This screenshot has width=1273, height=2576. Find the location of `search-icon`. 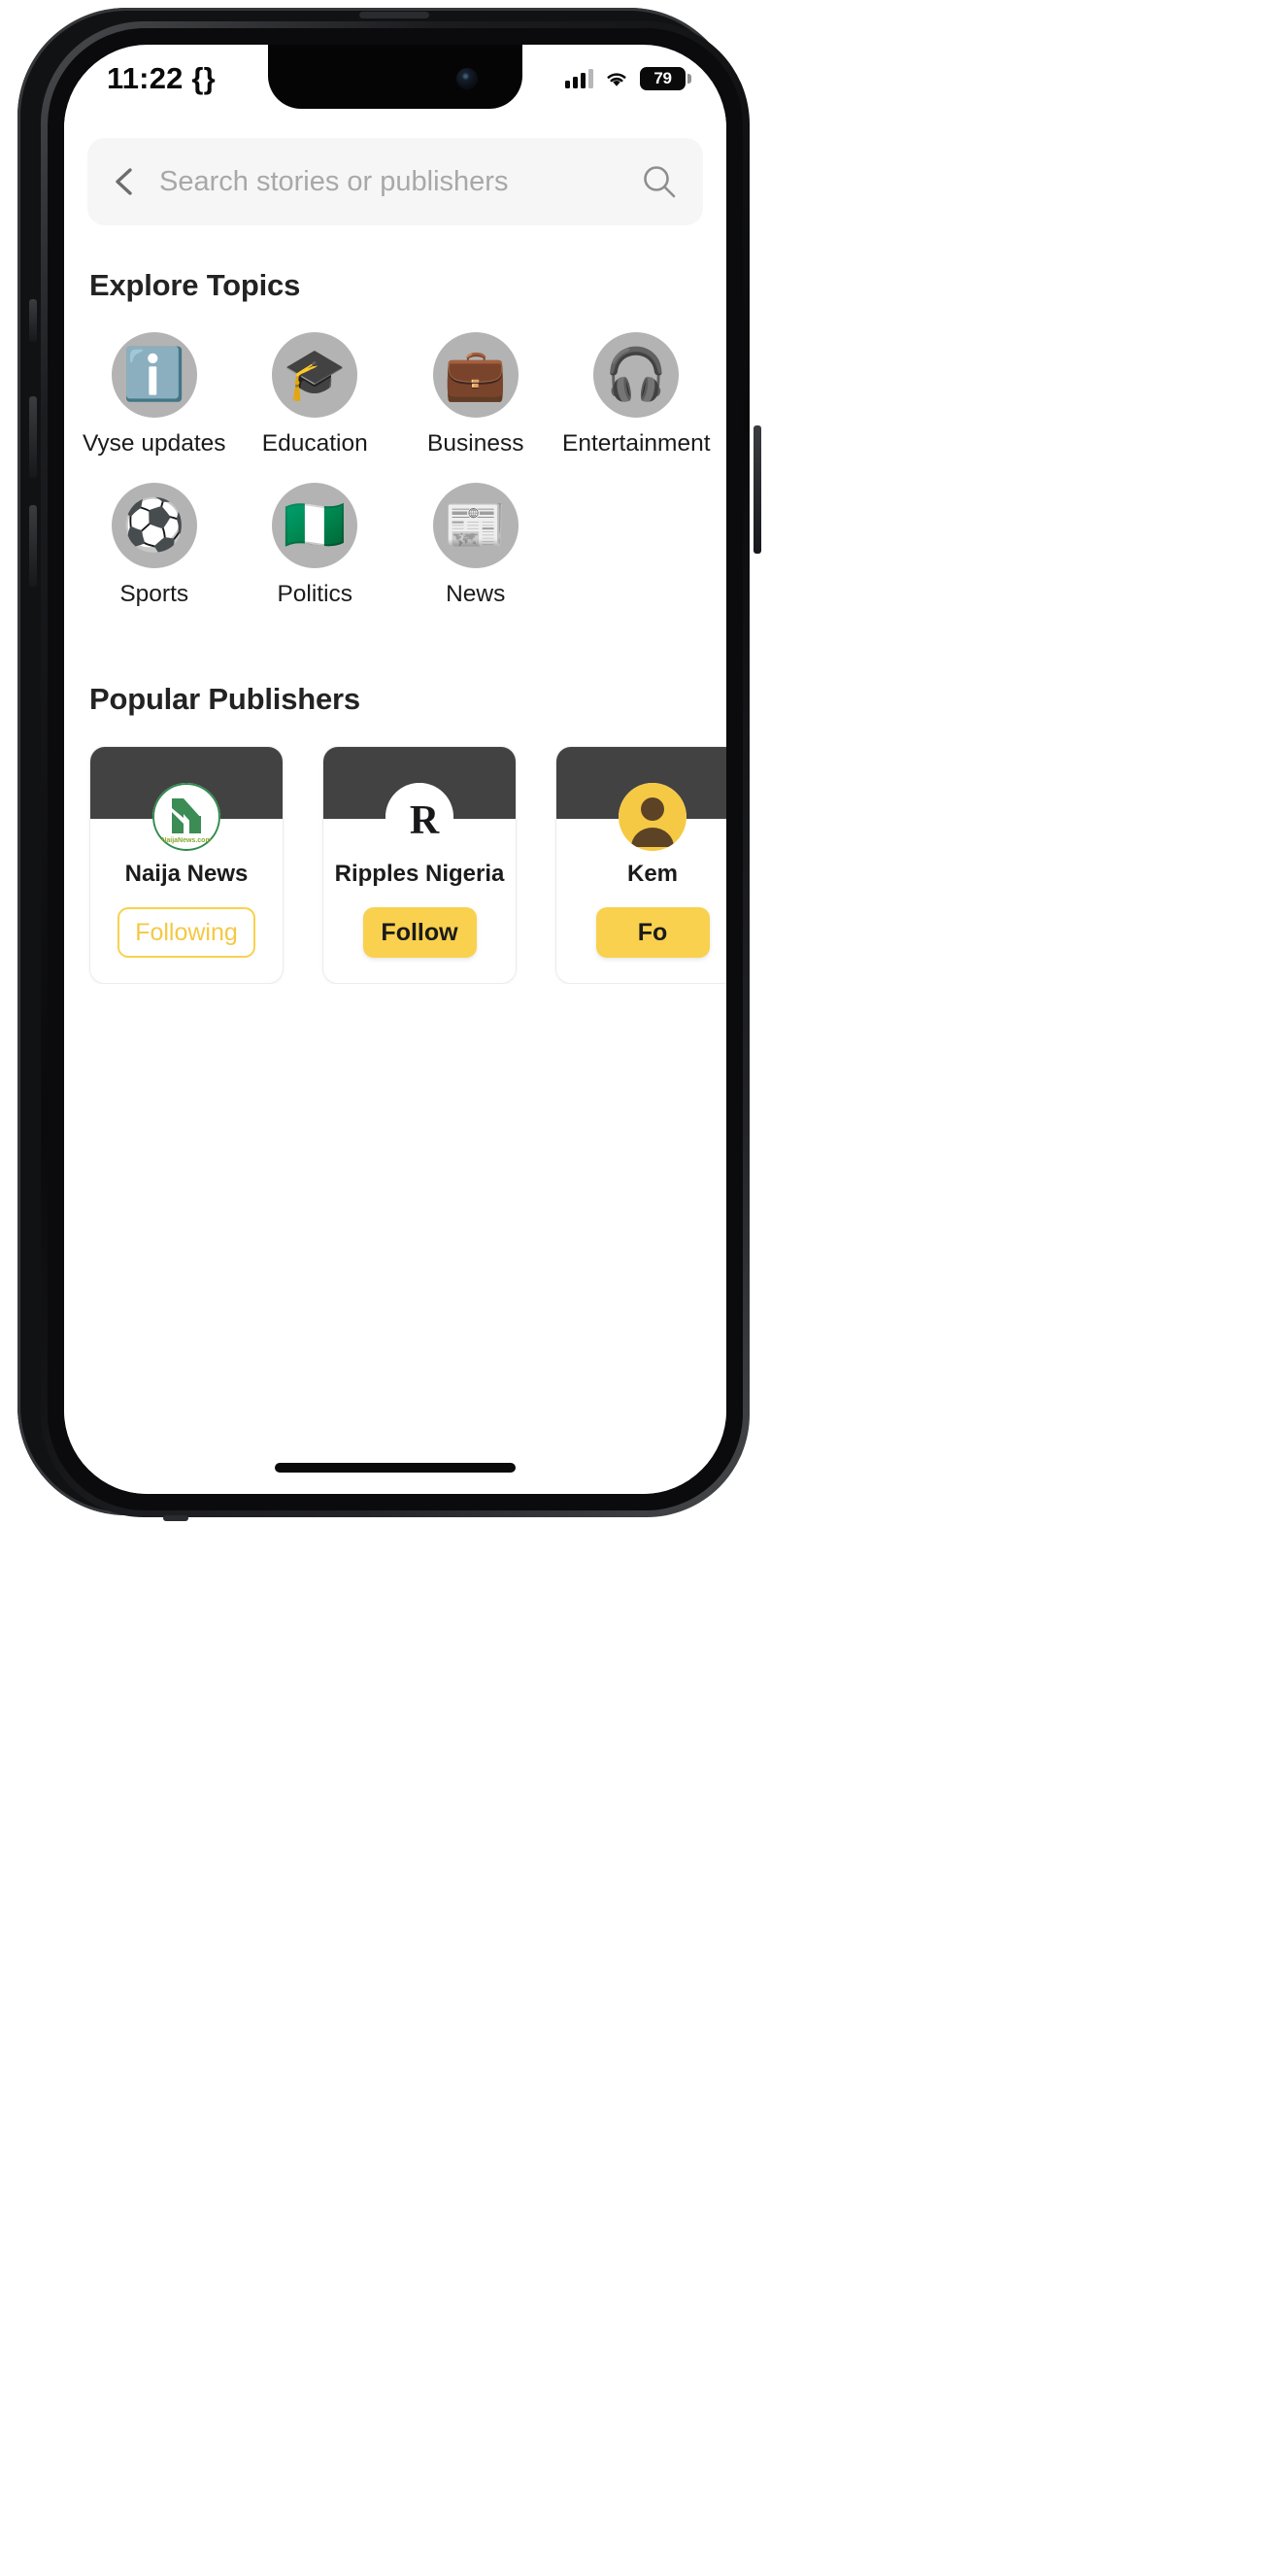

search-icon is located at coordinates (659, 181).